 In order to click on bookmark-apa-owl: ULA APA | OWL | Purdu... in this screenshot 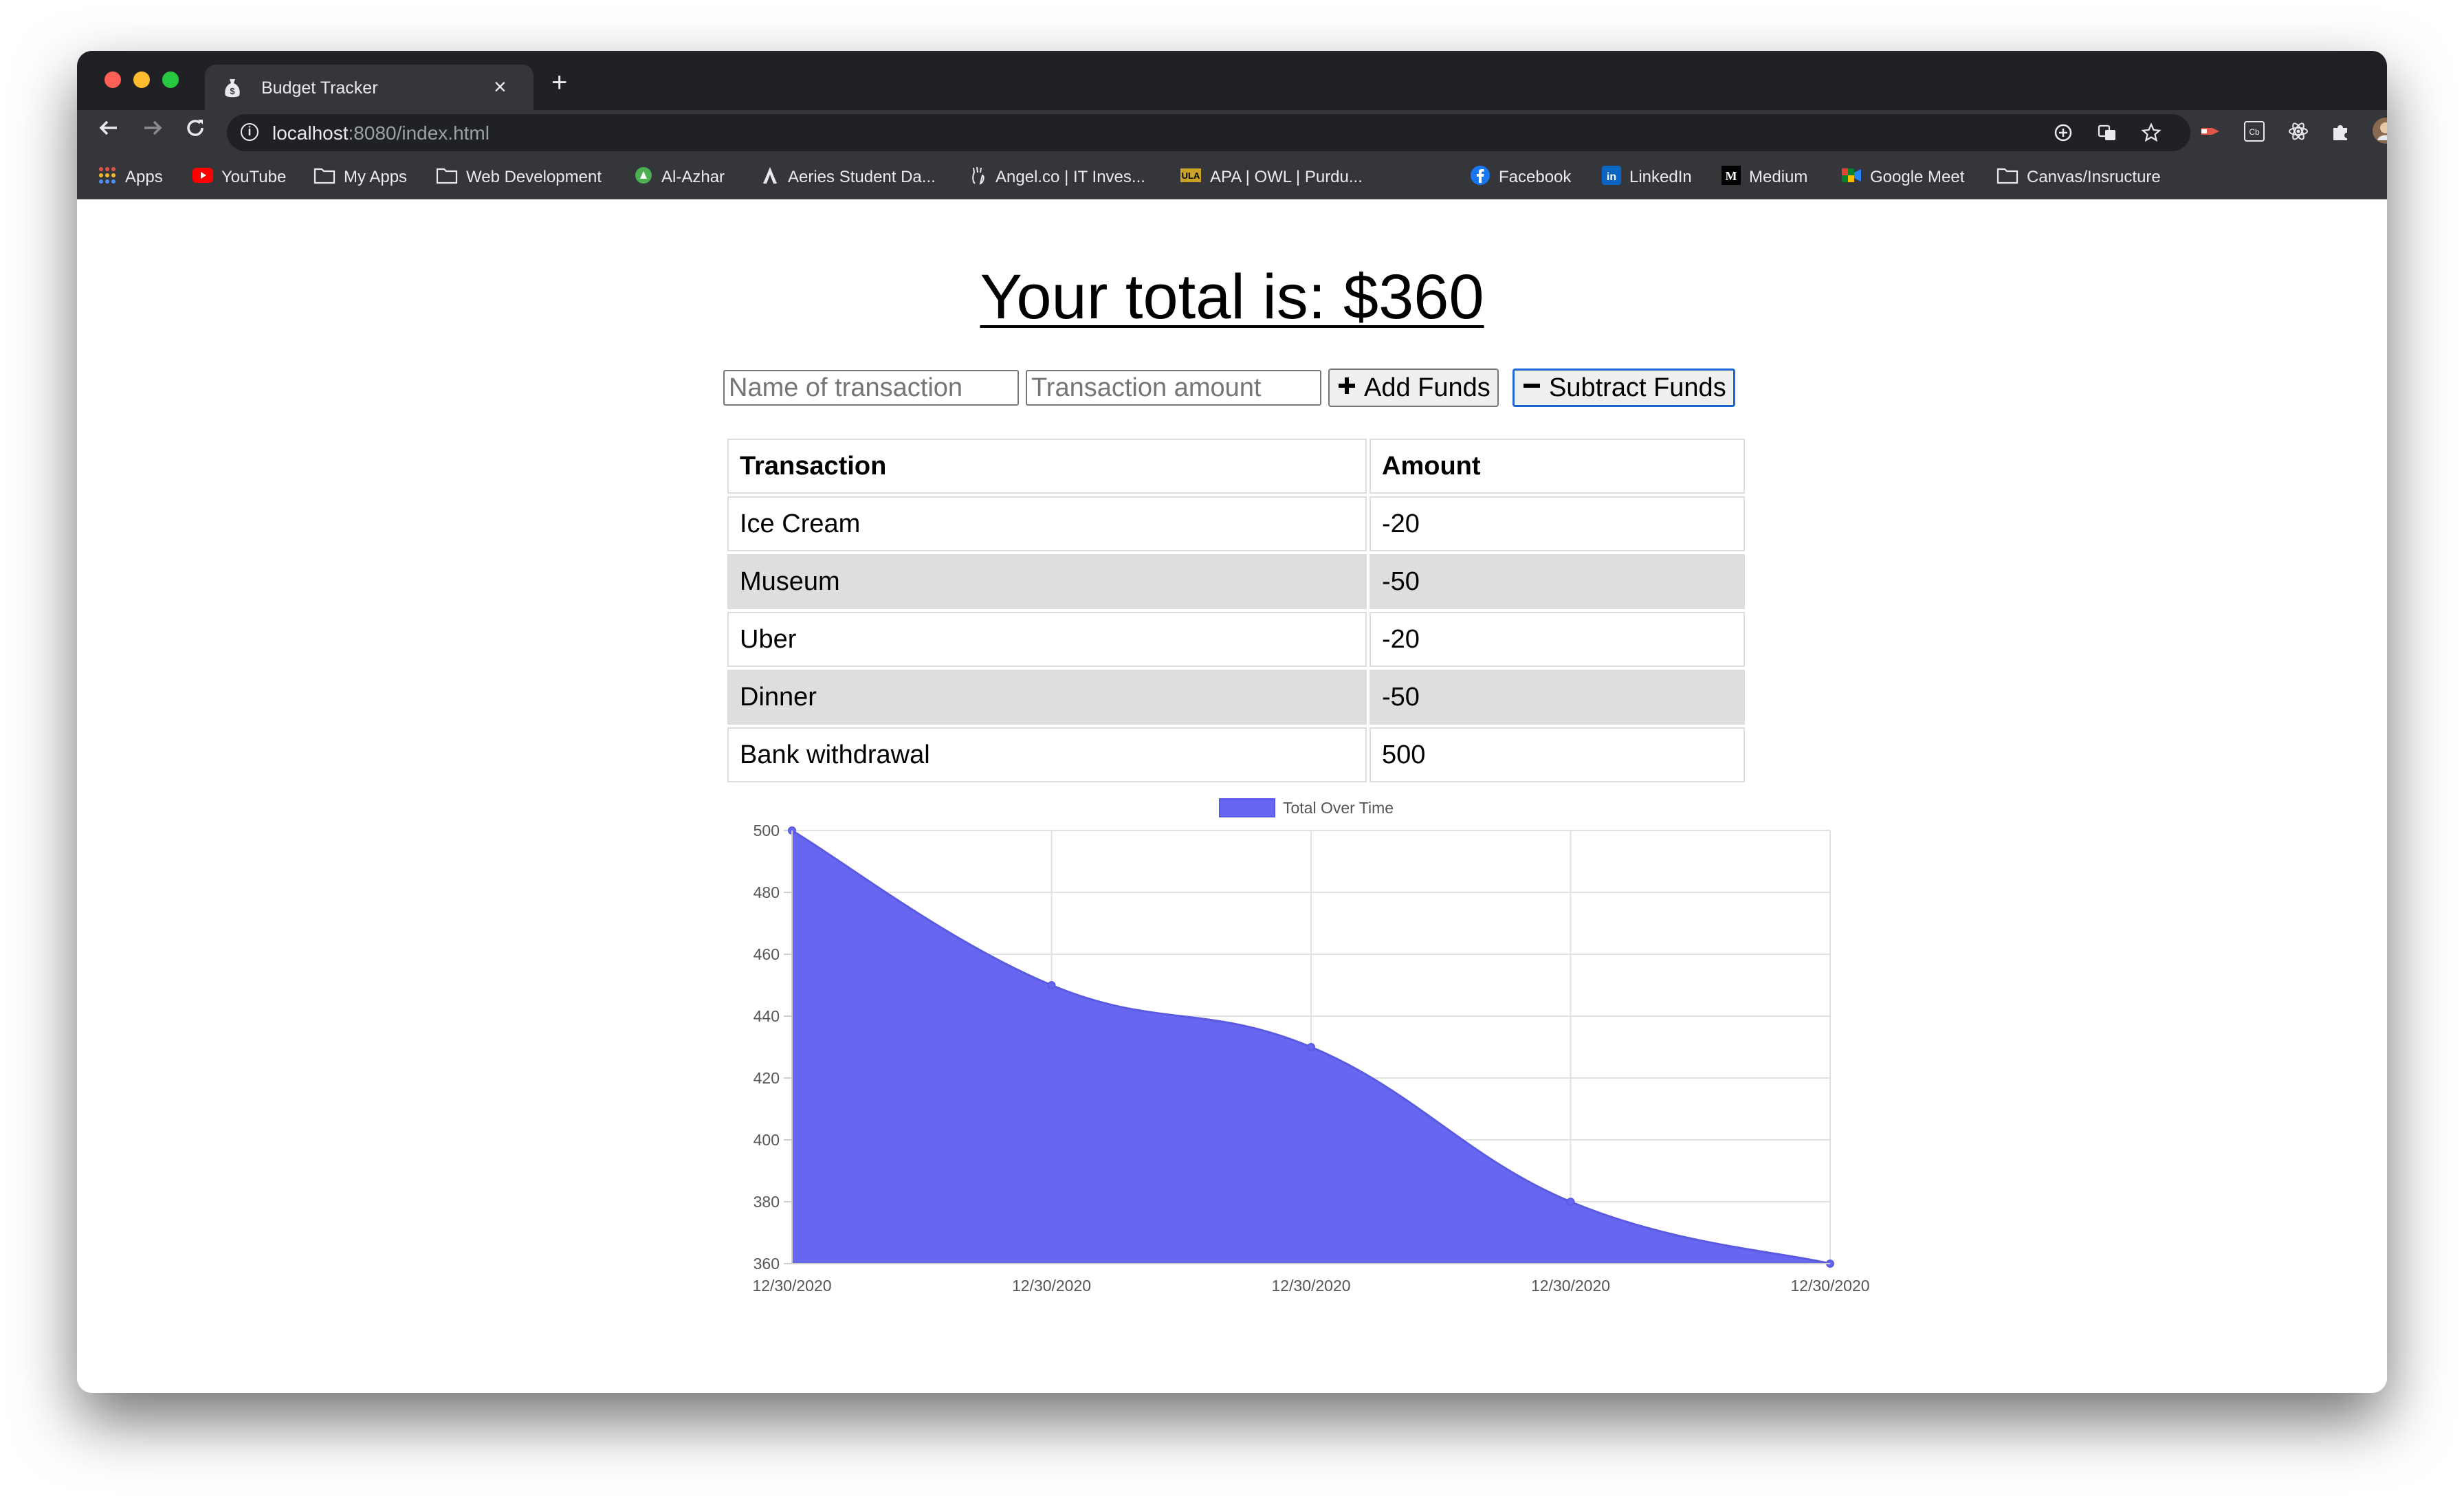, I will do `click(1271, 177)`.